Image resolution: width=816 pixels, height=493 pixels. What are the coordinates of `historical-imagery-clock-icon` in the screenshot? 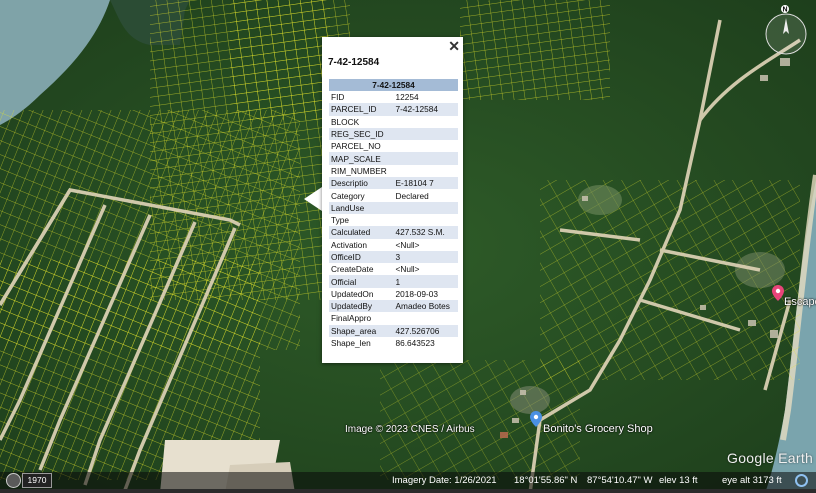 It's located at (13, 480).